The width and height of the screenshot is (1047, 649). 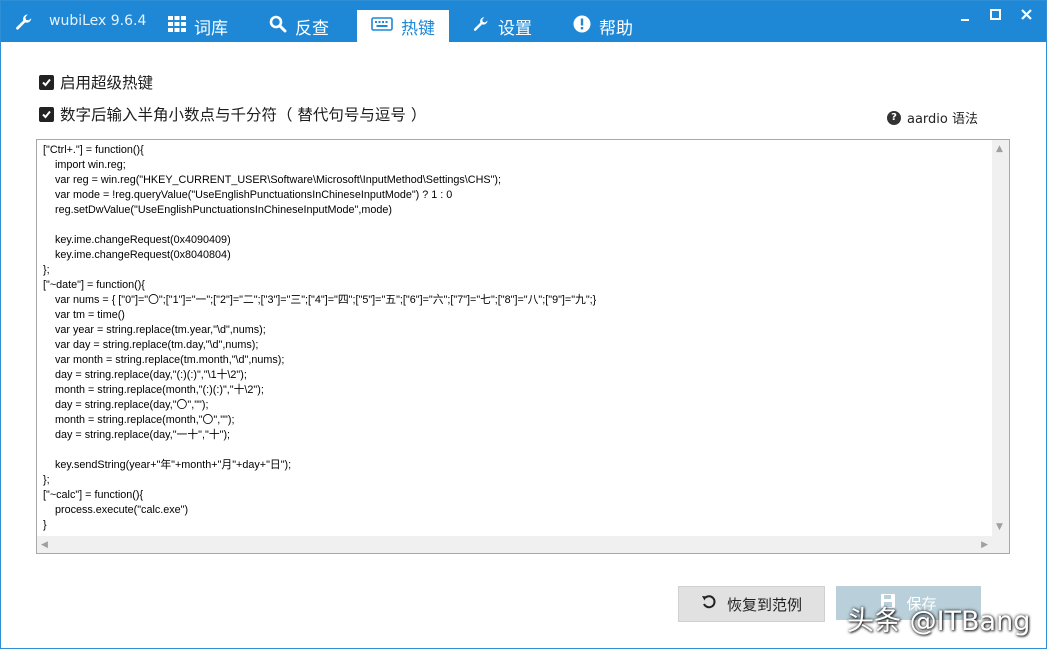 I want to click on tab-settings-label: 设置, so click(x=515, y=28).